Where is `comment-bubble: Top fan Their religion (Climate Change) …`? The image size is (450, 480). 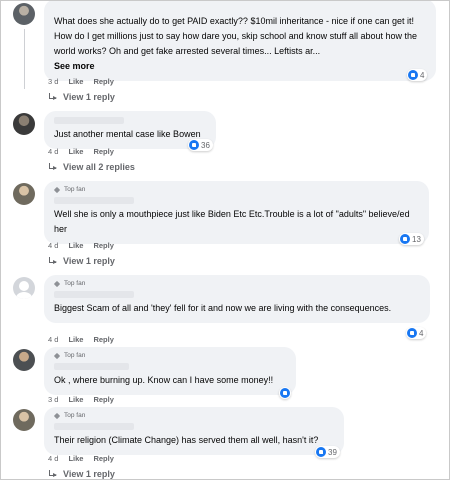
comment-bubble: Top fan Their religion (Climate Change) … is located at coordinates (194, 431).